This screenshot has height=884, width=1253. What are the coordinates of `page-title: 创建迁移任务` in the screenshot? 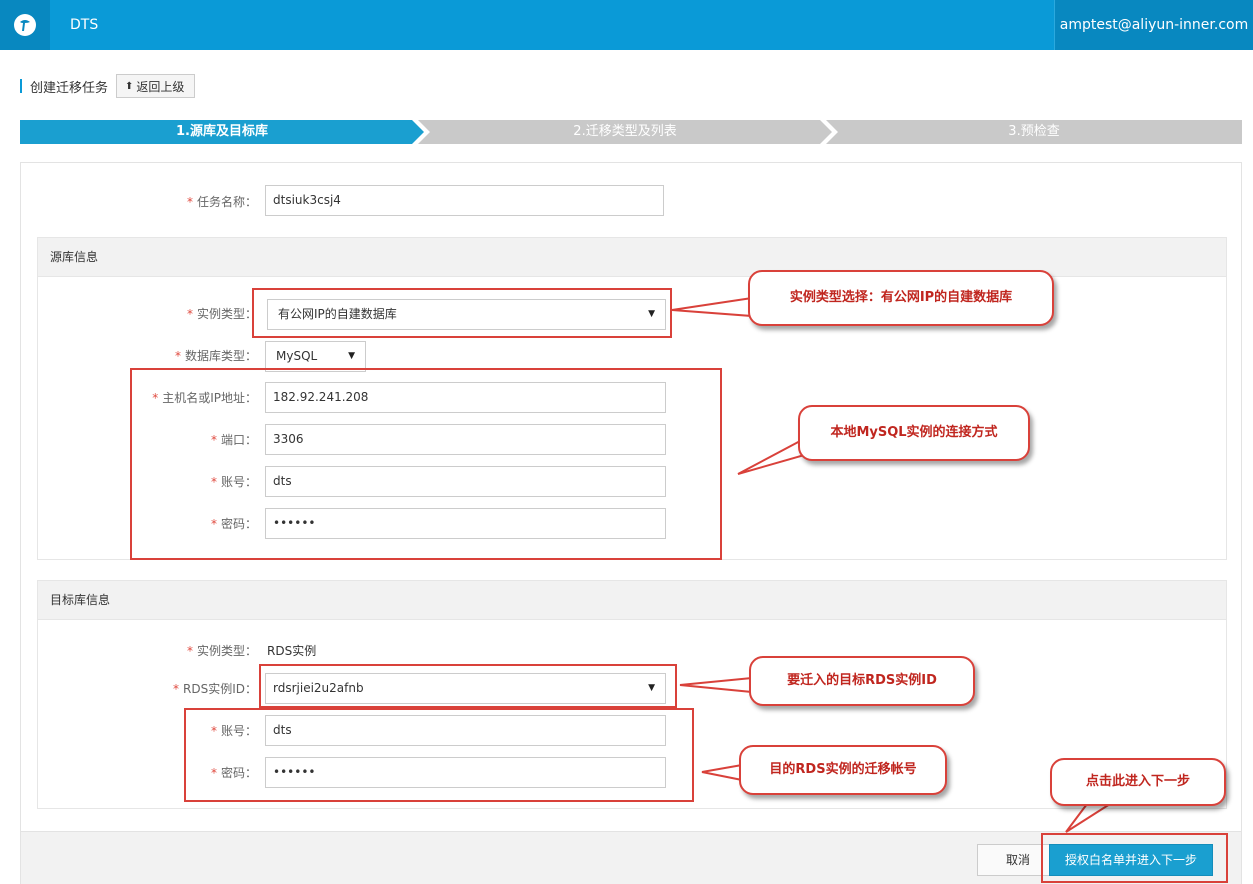 It's located at (69, 88).